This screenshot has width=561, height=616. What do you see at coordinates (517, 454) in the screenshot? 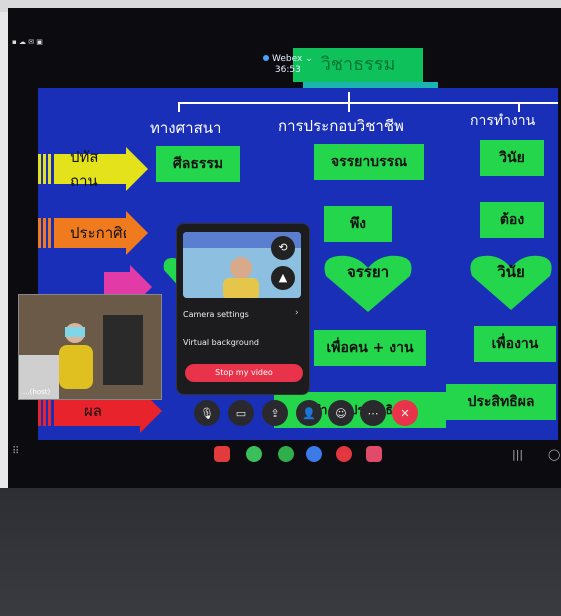
I see `recent-apps-icon: |||` at bounding box center [517, 454].